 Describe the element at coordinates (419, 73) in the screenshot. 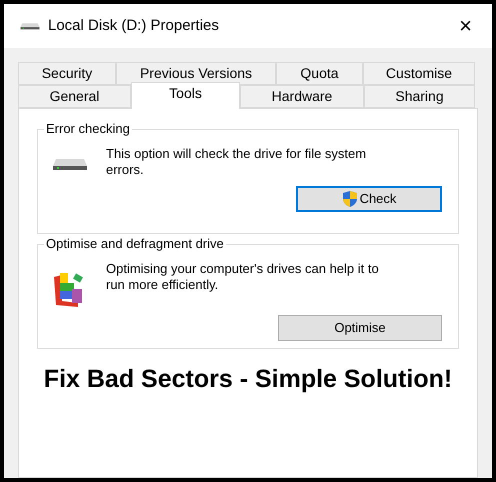

I see `tab: Customise` at that location.